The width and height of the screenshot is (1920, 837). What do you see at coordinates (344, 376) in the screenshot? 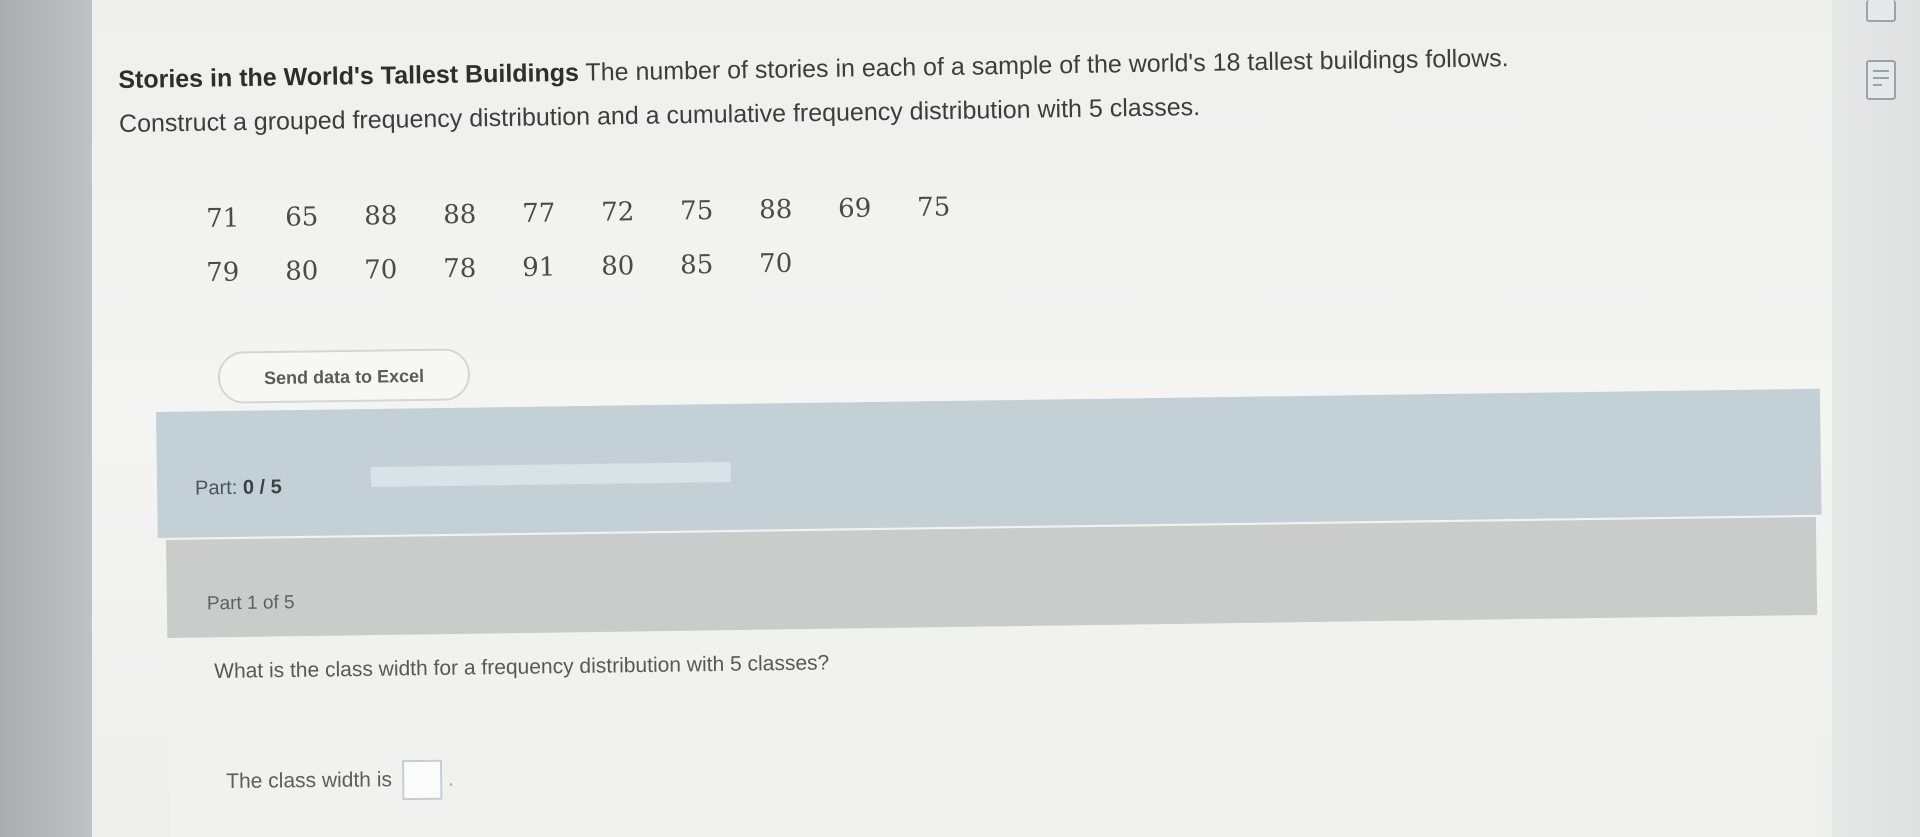
I see `send-to-excel-button: Send data to Excel` at bounding box center [344, 376].